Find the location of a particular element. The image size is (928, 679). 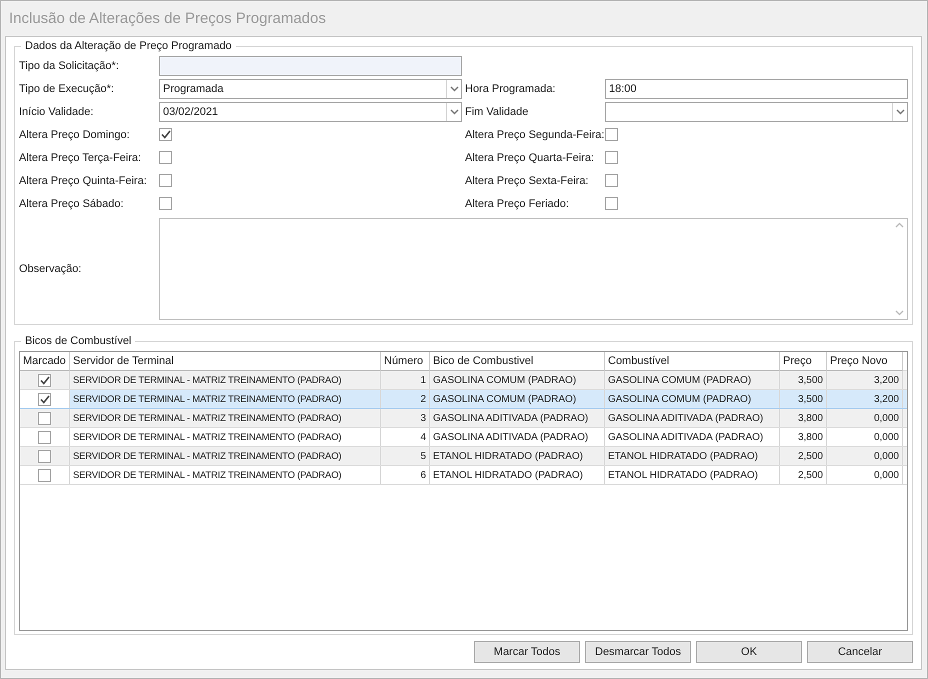

grid-row: SERVIDOR DE TERMINAL - MATRIZ TREINAMENTO (PADRAO) 4 GASOLINA ADITIVADA (PADRAO) GASOLINA ADITIVADA (PADRAO) 3,800 0,000 is located at coordinates (463, 437).